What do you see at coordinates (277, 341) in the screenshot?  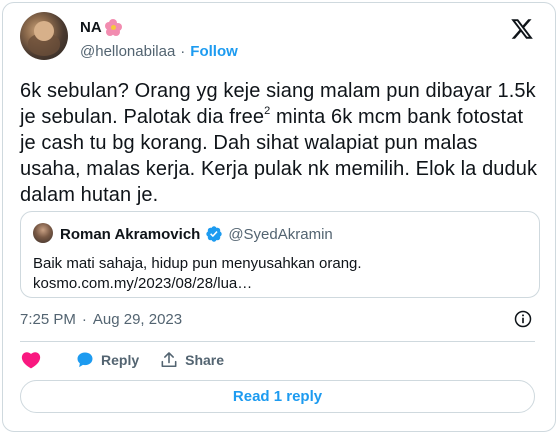 I see `divider` at bounding box center [277, 341].